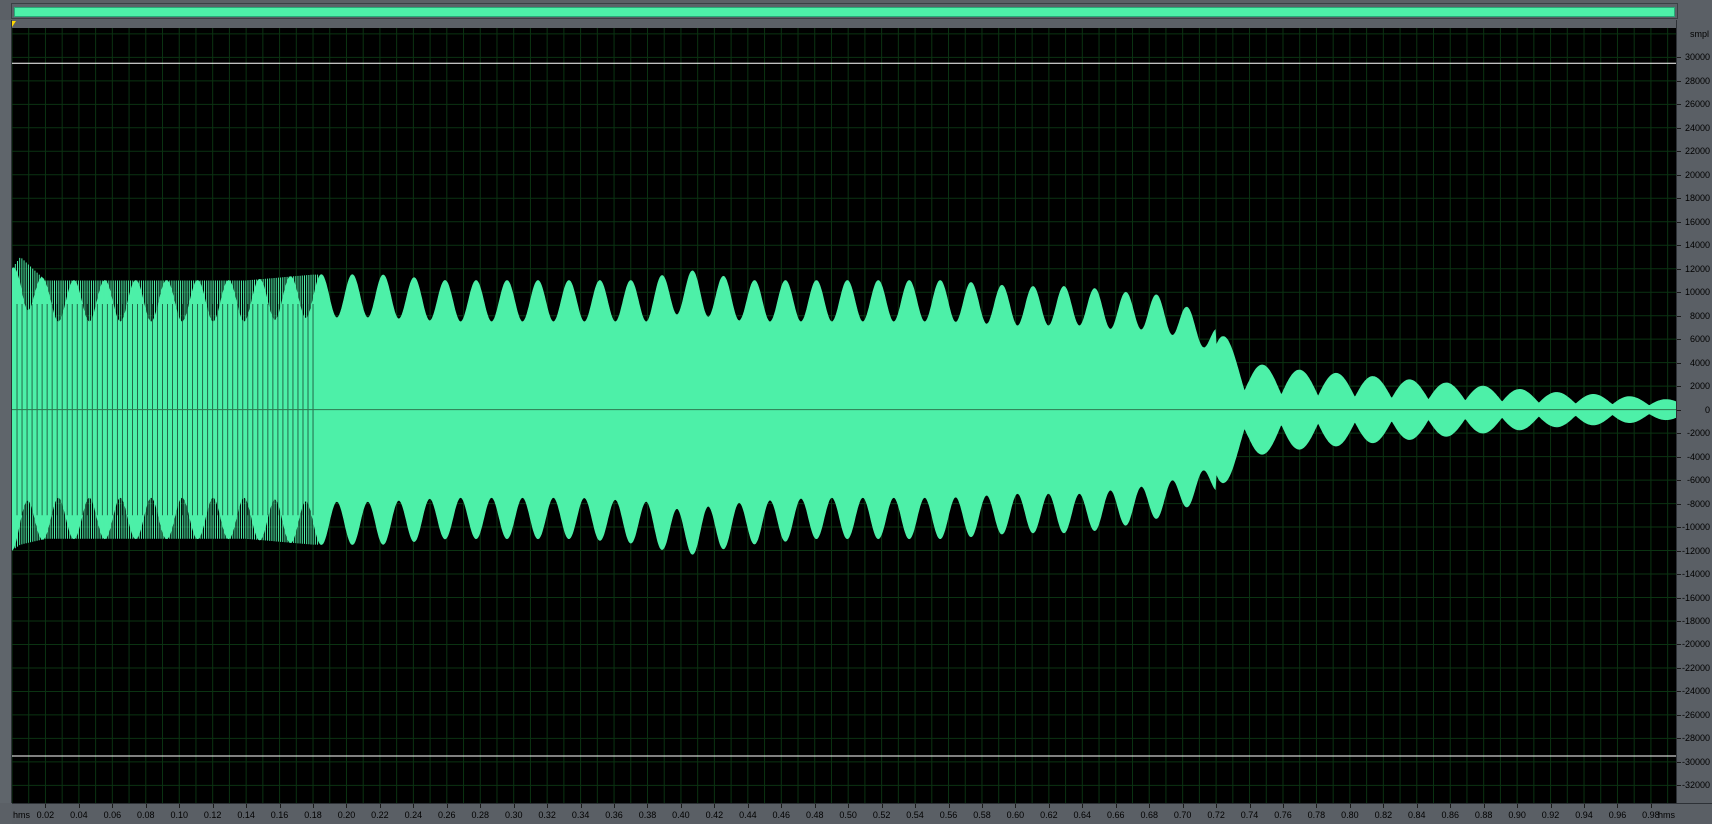 This screenshot has width=1712, height=824. I want to click on amplitude-tick-label: -8000, so click(1698, 503).